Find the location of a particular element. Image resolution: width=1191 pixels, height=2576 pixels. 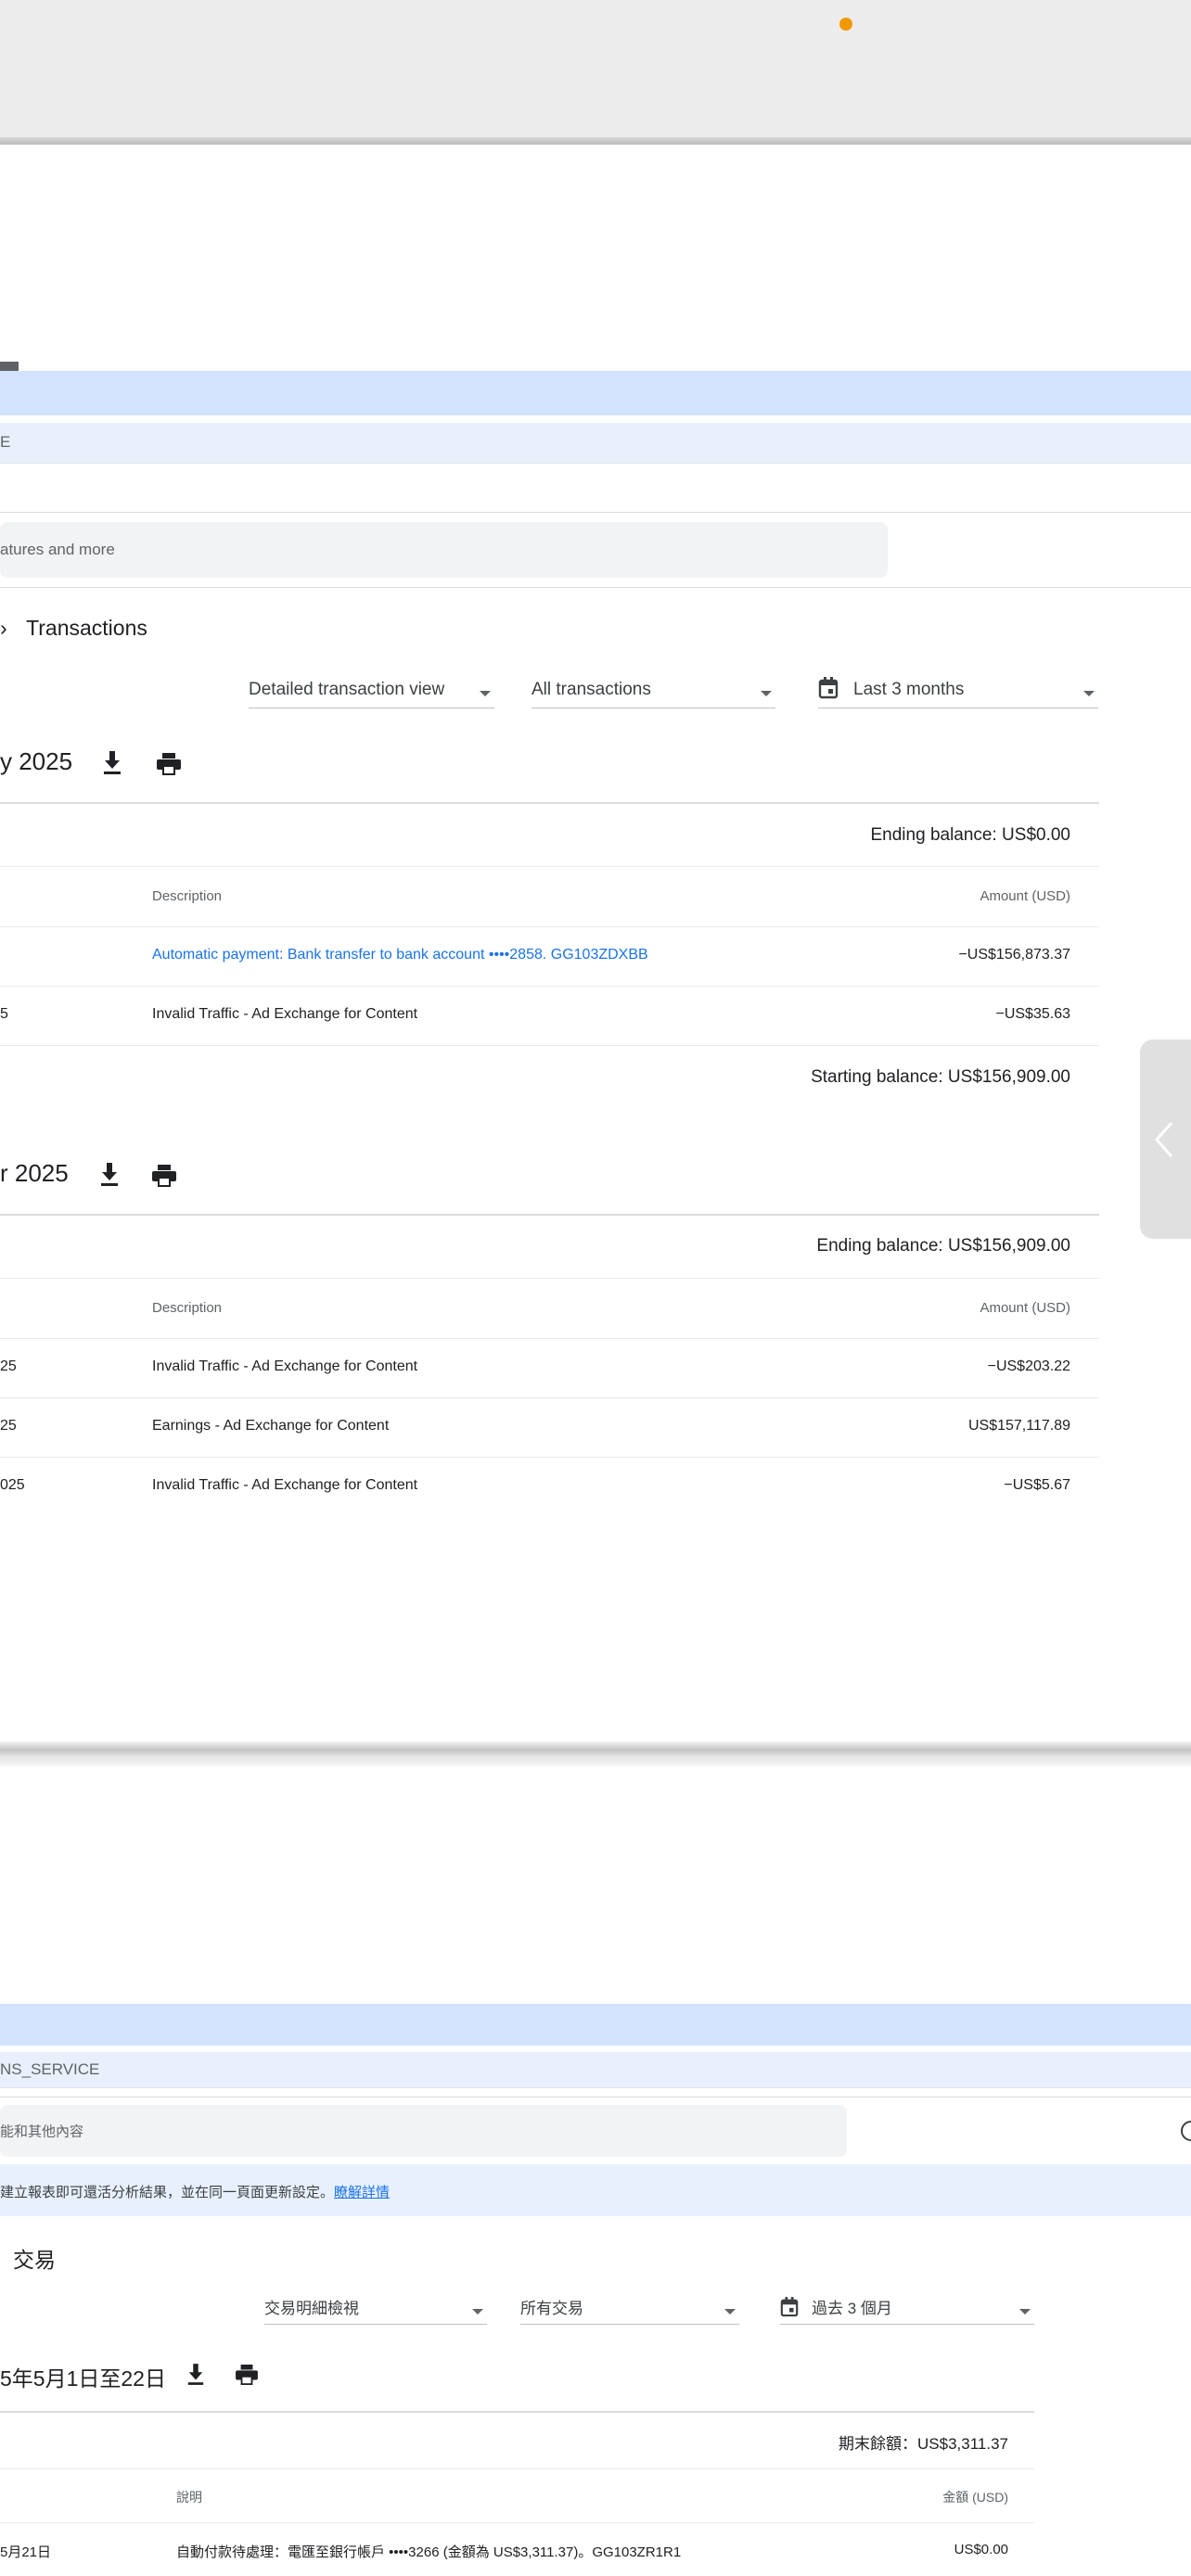

info-text: 建立報表即可還活分析結果，並在同一頁面更新設定。 is located at coordinates (167, 2192).